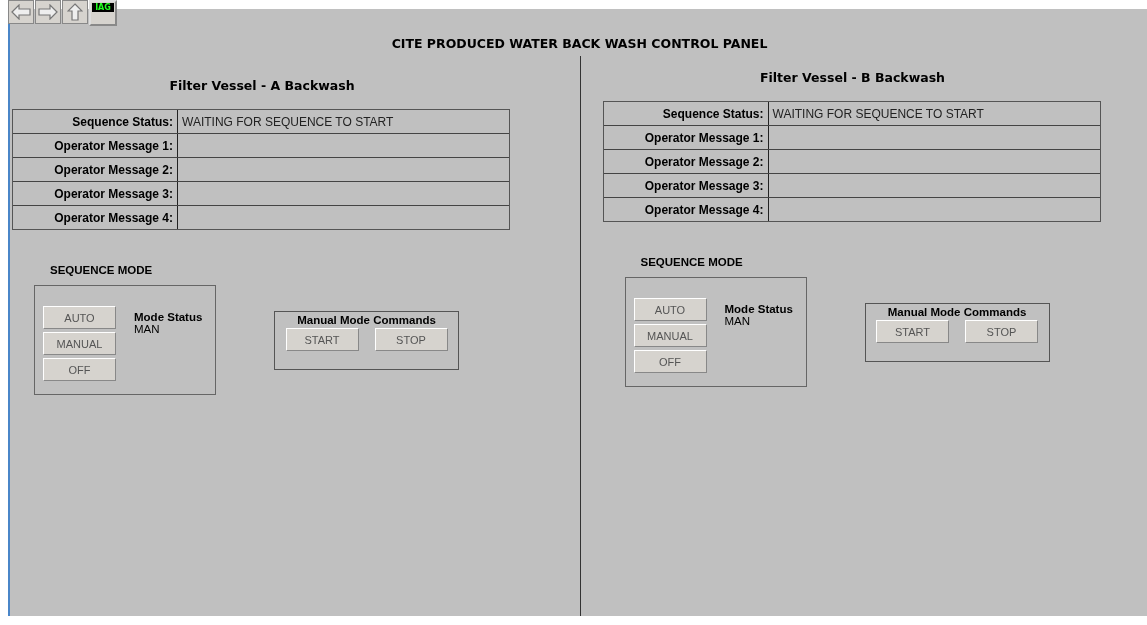  I want to click on left-arrow-icon, so click(21, 12).